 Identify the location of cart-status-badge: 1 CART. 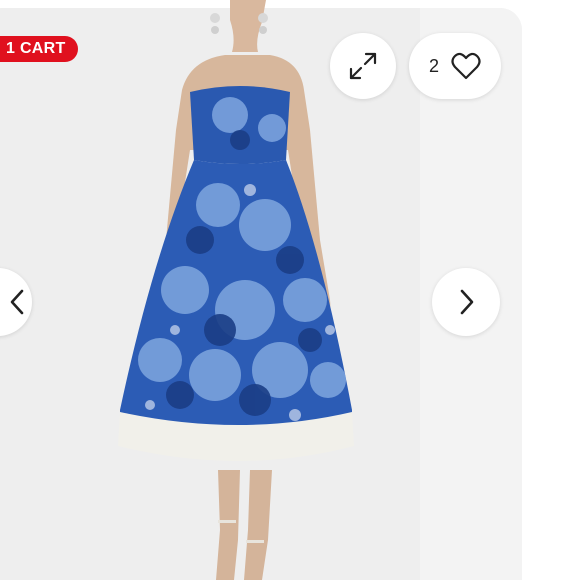
(39, 49).